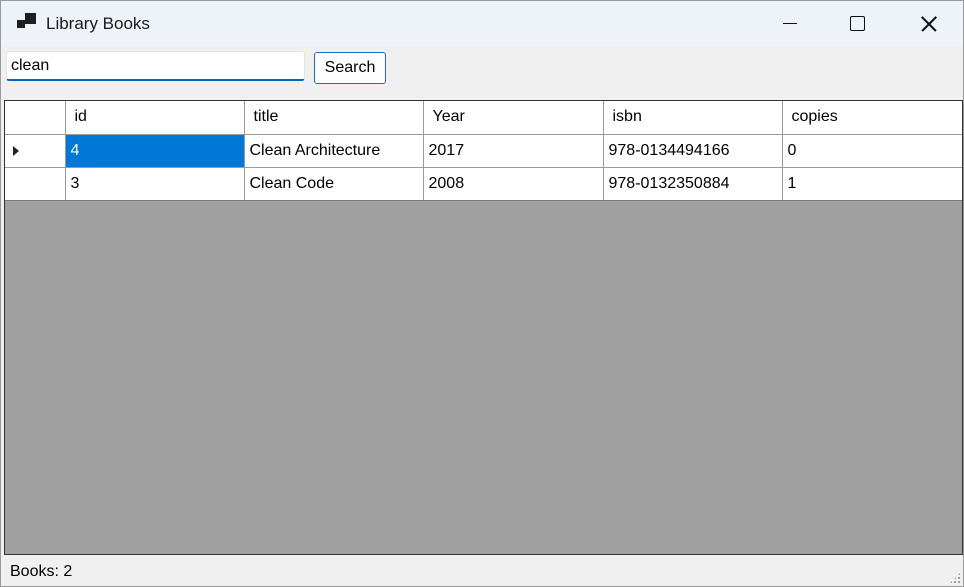  I want to click on cell-title: Clean Code, so click(334, 184).